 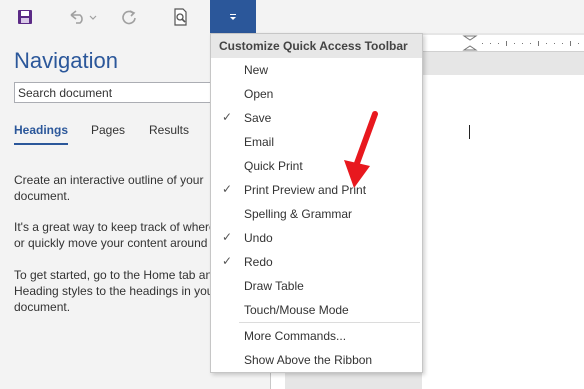 I want to click on menu-item-spelling-grammar: Spelling & Grammar, so click(x=316, y=214).